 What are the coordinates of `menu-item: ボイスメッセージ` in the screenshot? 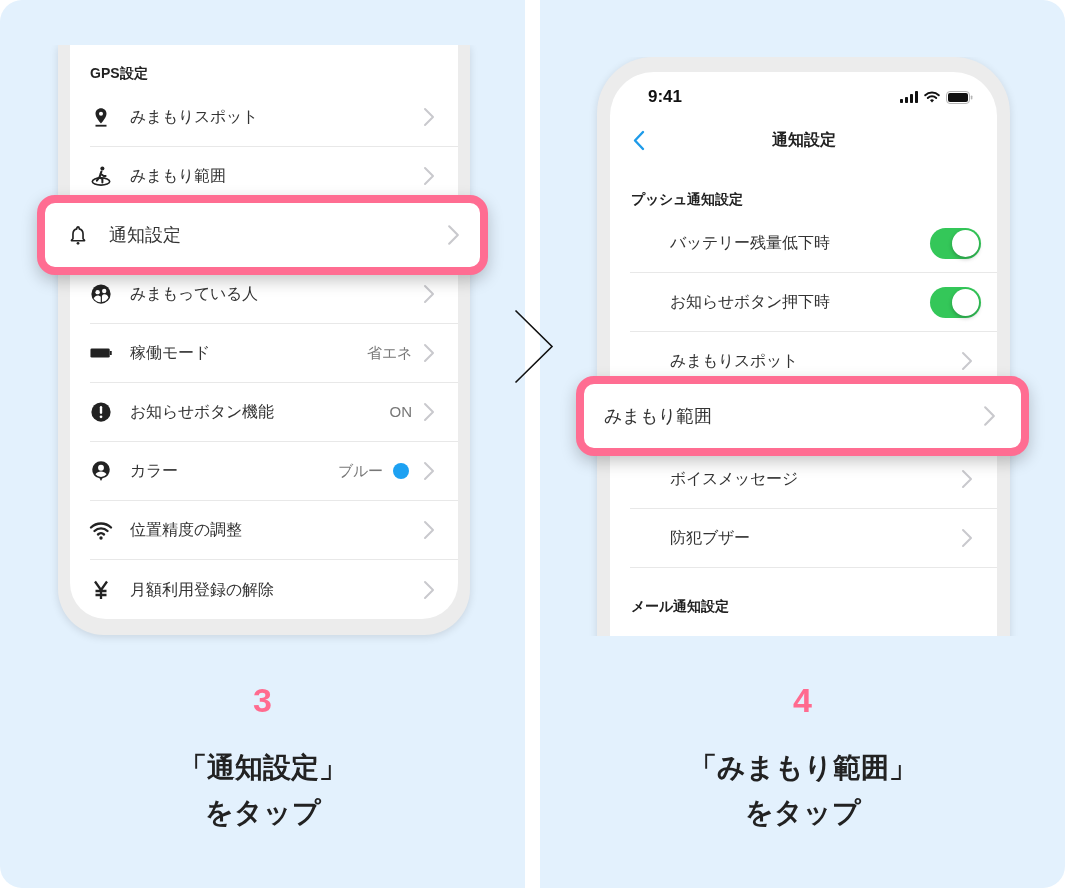 It's located at (734, 479).